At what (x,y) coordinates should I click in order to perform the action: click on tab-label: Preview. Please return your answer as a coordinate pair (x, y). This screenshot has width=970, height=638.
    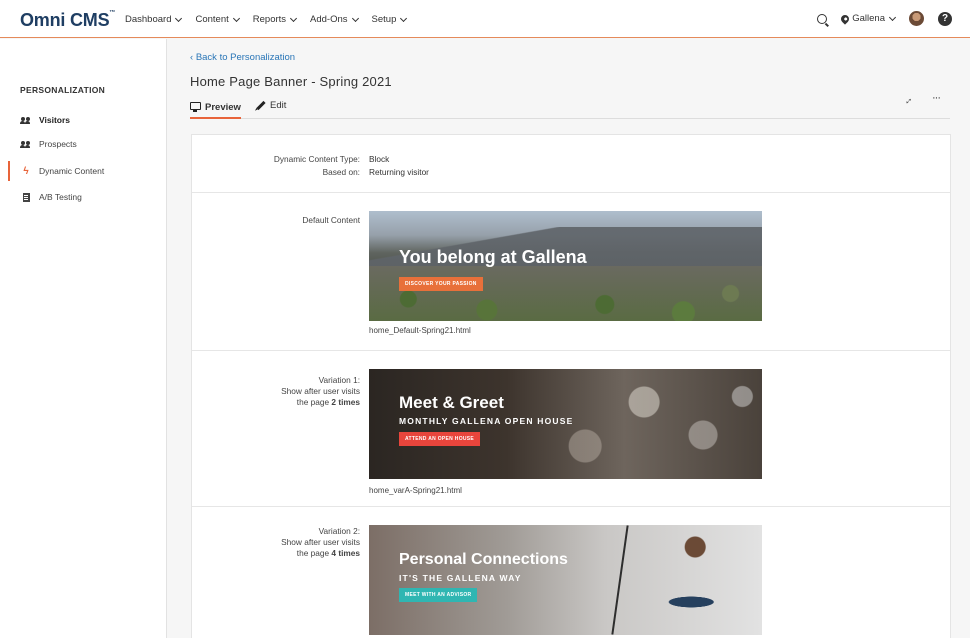
    Looking at the image, I should click on (223, 107).